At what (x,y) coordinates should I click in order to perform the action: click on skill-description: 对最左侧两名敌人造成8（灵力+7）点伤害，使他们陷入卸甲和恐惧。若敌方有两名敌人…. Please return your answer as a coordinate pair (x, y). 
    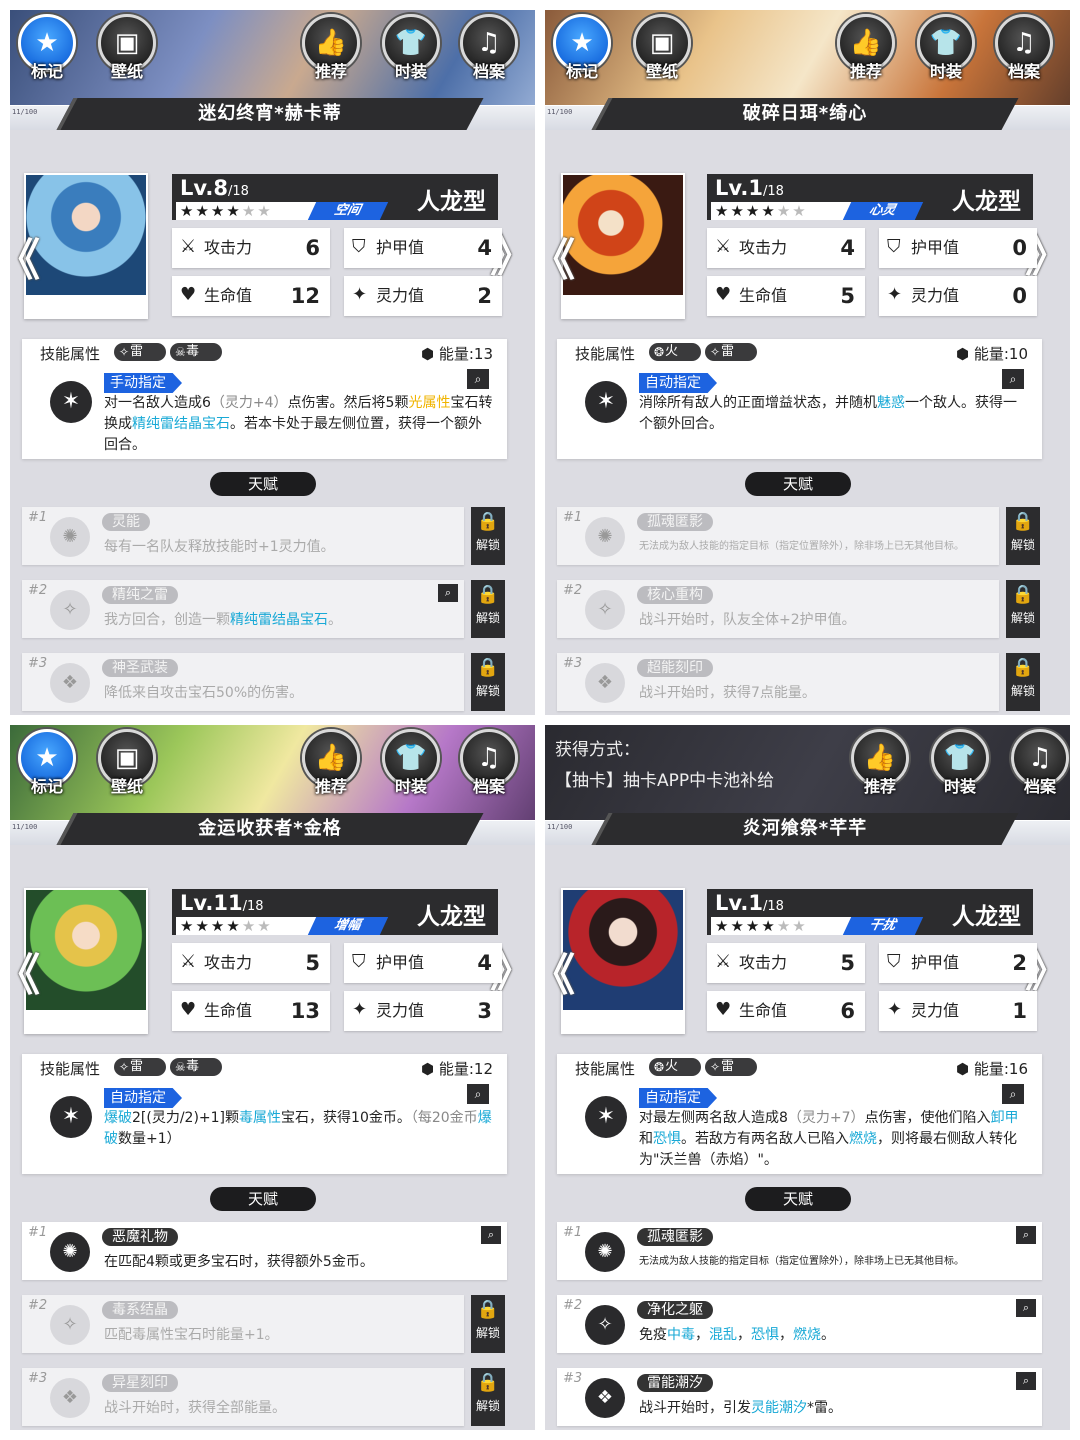
    Looking at the image, I should click on (834, 1137).